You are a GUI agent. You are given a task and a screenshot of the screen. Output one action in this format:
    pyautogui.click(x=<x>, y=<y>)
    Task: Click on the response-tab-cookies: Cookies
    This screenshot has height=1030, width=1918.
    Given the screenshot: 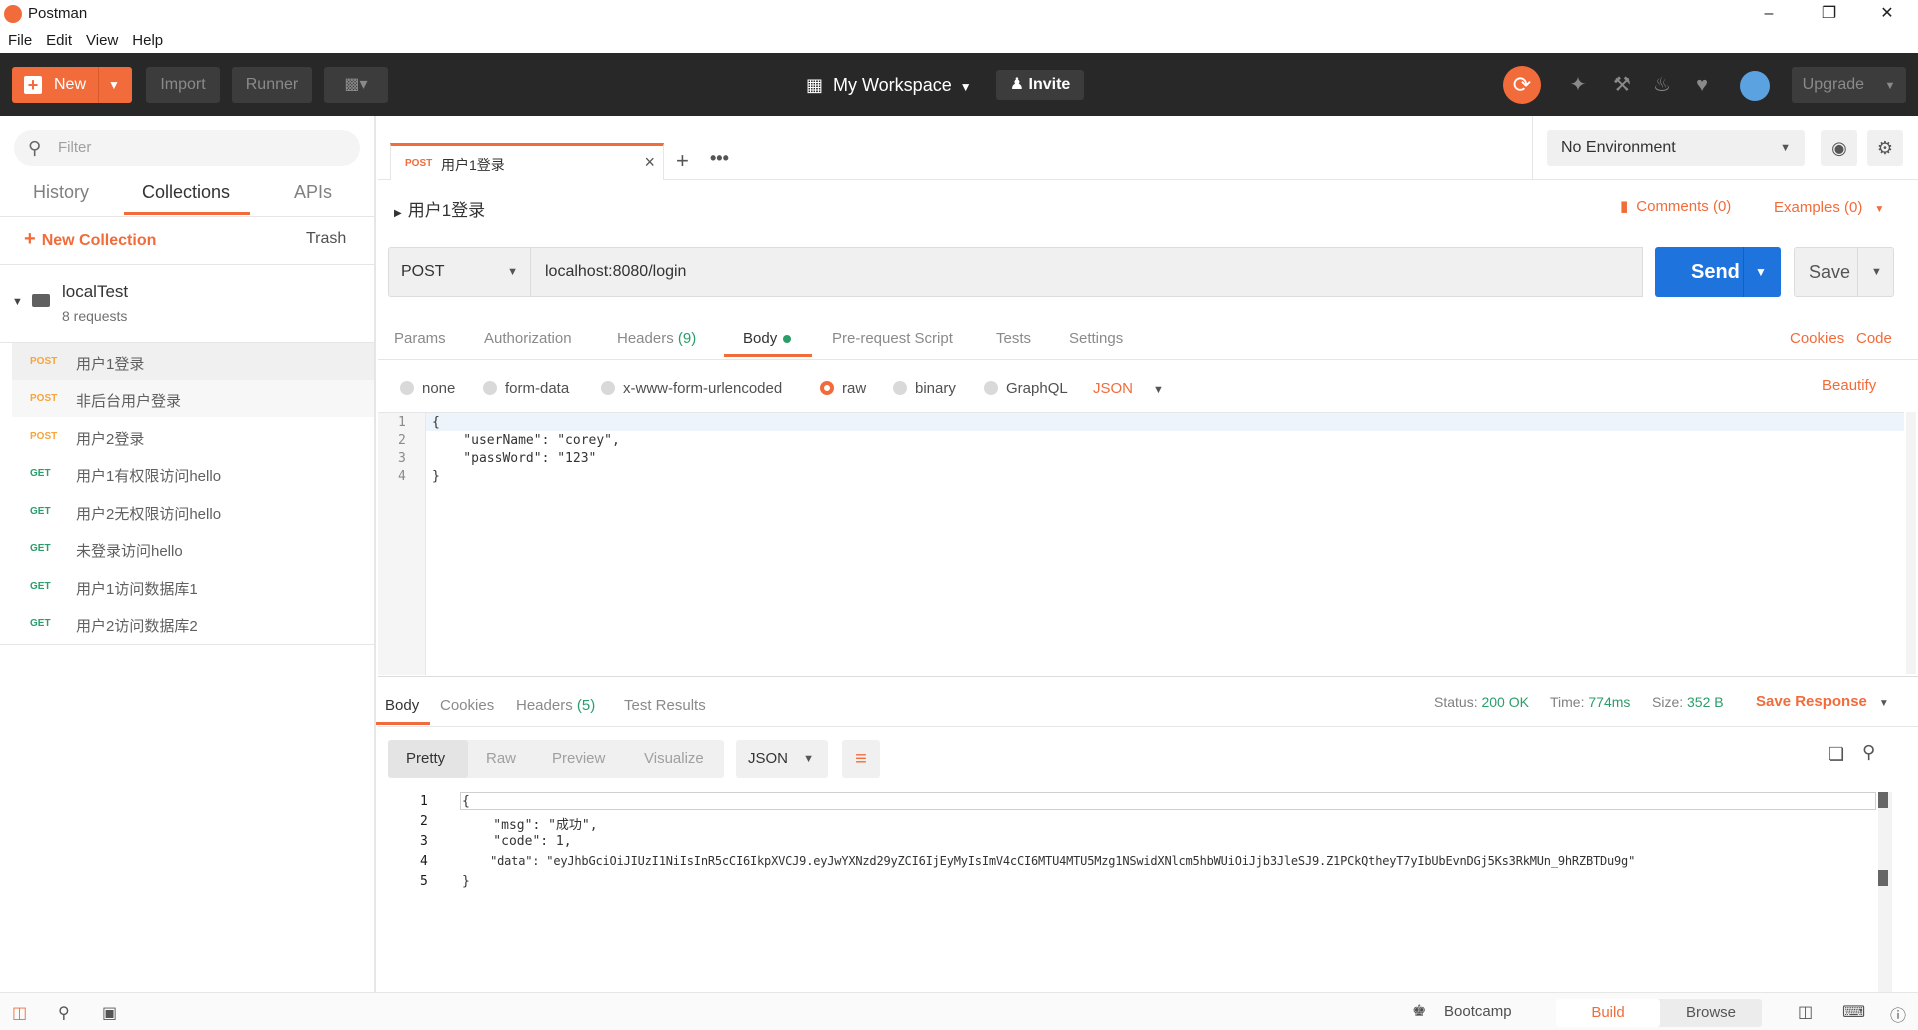 What is the action you would take?
    pyautogui.click(x=467, y=705)
    